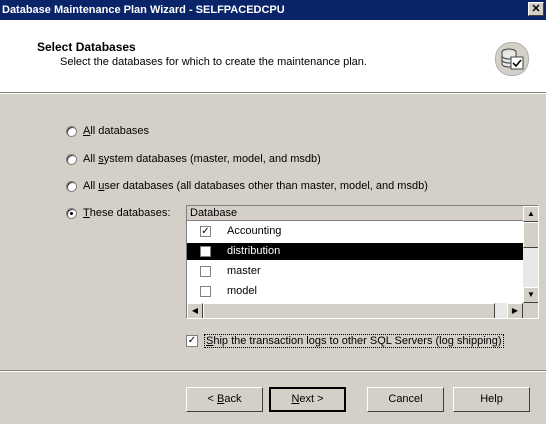  Describe the element at coordinates (355, 251) in the screenshot. I see `list-item: distribution` at that location.